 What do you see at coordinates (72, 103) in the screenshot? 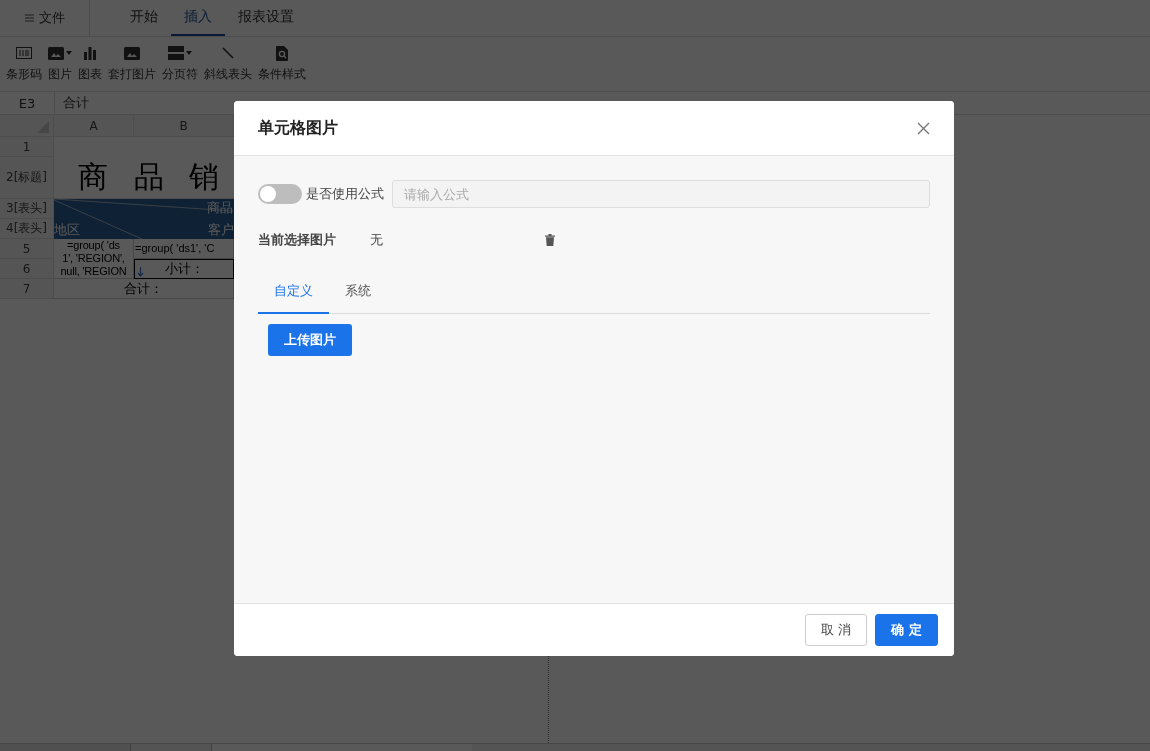
I see `formula-value: 合计` at bounding box center [72, 103].